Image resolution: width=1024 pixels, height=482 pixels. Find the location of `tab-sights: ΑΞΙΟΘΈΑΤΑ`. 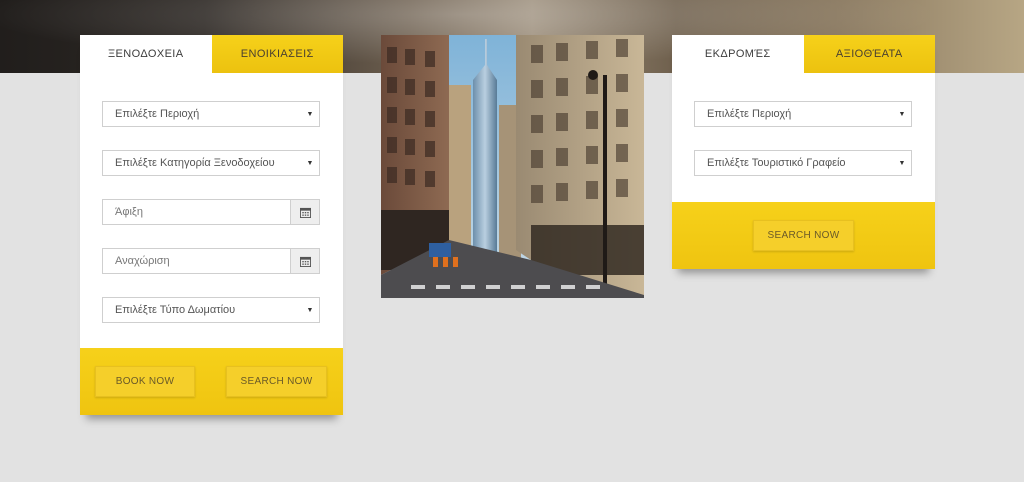

tab-sights: ΑΞΙΟΘΈΑΤΑ is located at coordinates (869, 54).